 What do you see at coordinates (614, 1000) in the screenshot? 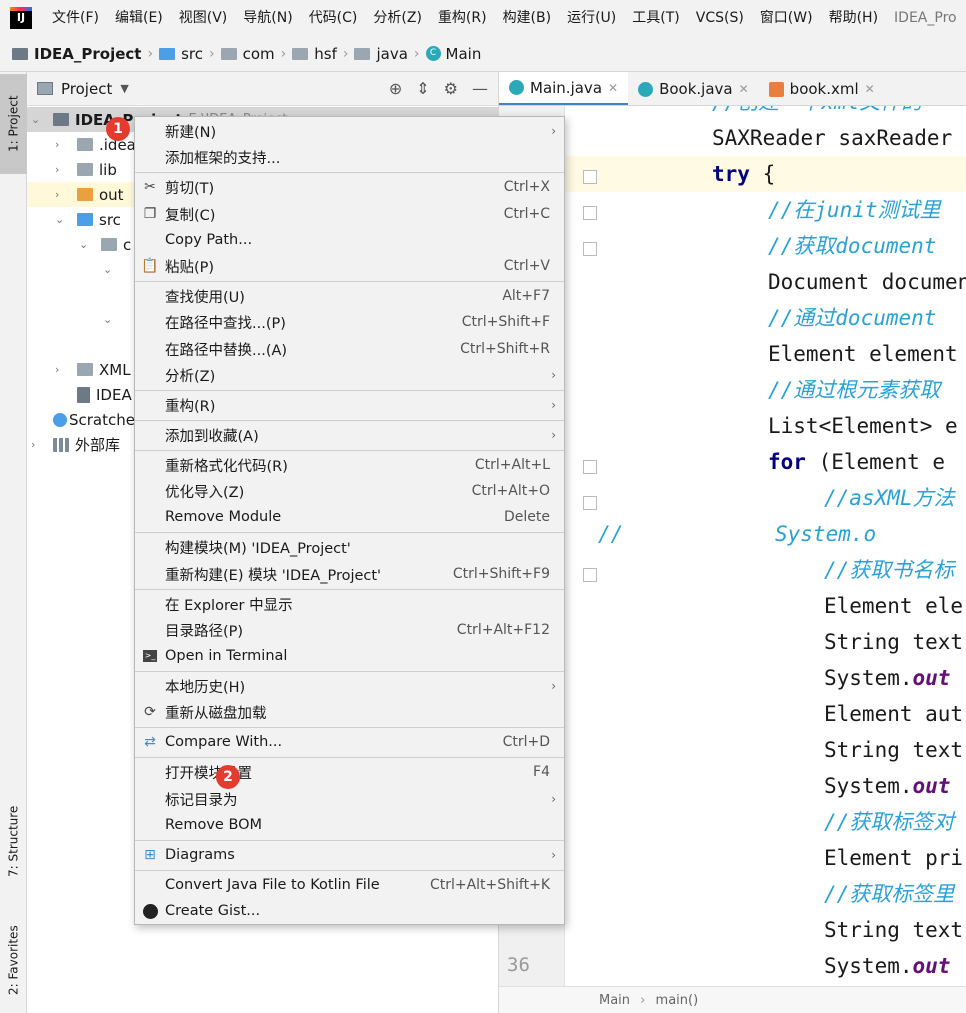
I see `status-crumb-class: Main` at bounding box center [614, 1000].